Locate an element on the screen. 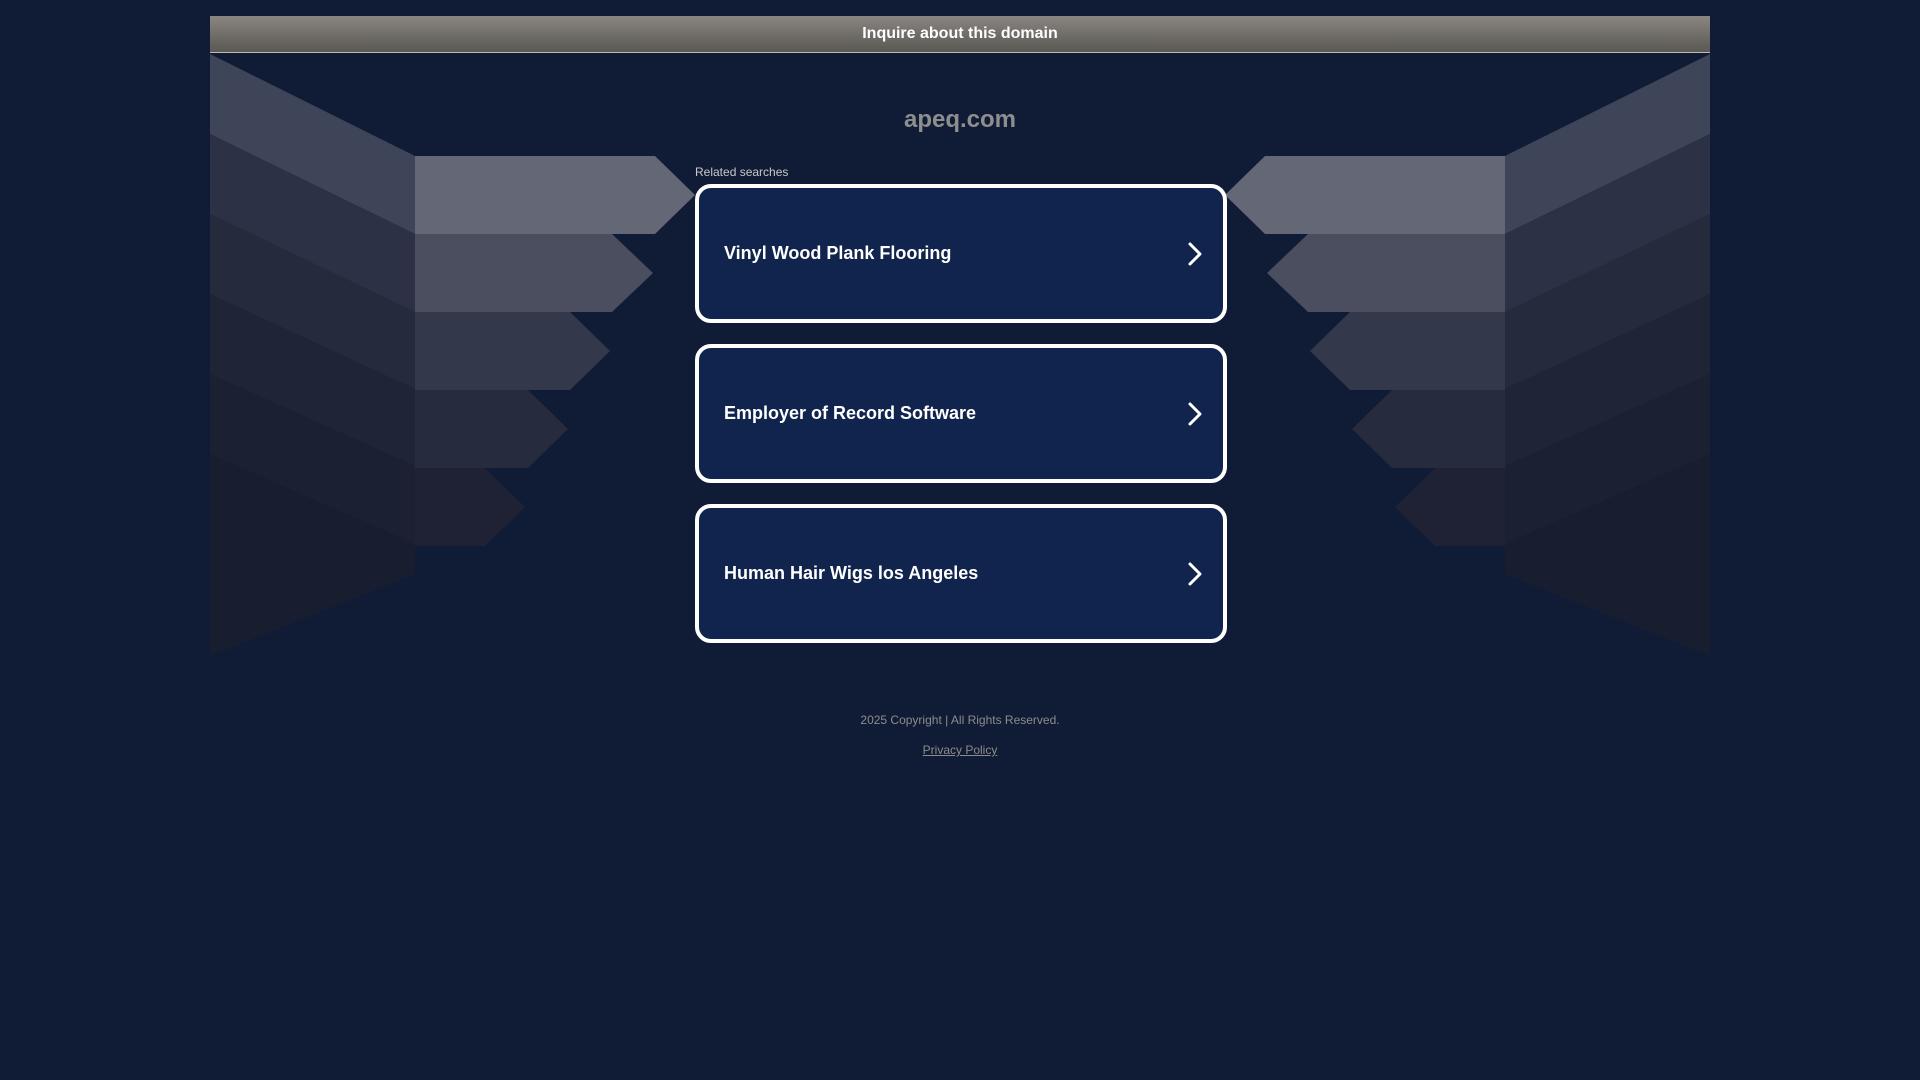 This screenshot has height=1080, width=1920. related-search-link-employer-of-record-software: Employer of Record Software is located at coordinates (961, 413).